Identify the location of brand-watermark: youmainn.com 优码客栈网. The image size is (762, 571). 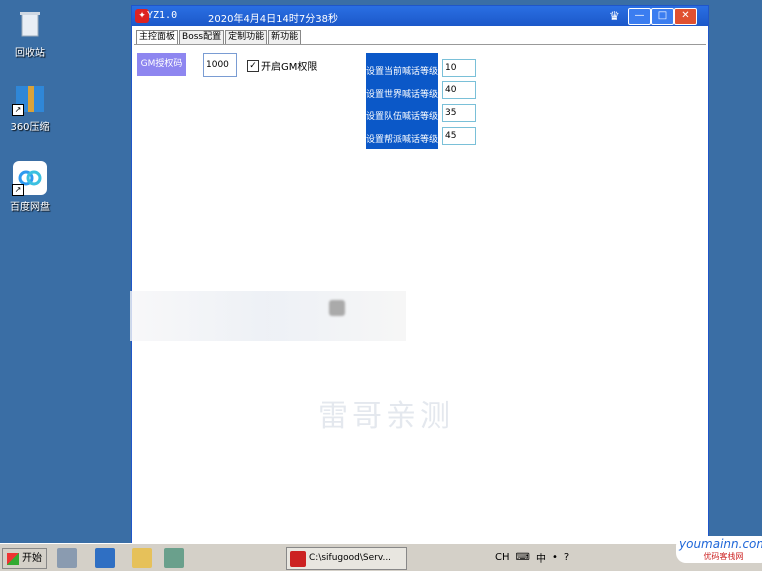
(719, 549).